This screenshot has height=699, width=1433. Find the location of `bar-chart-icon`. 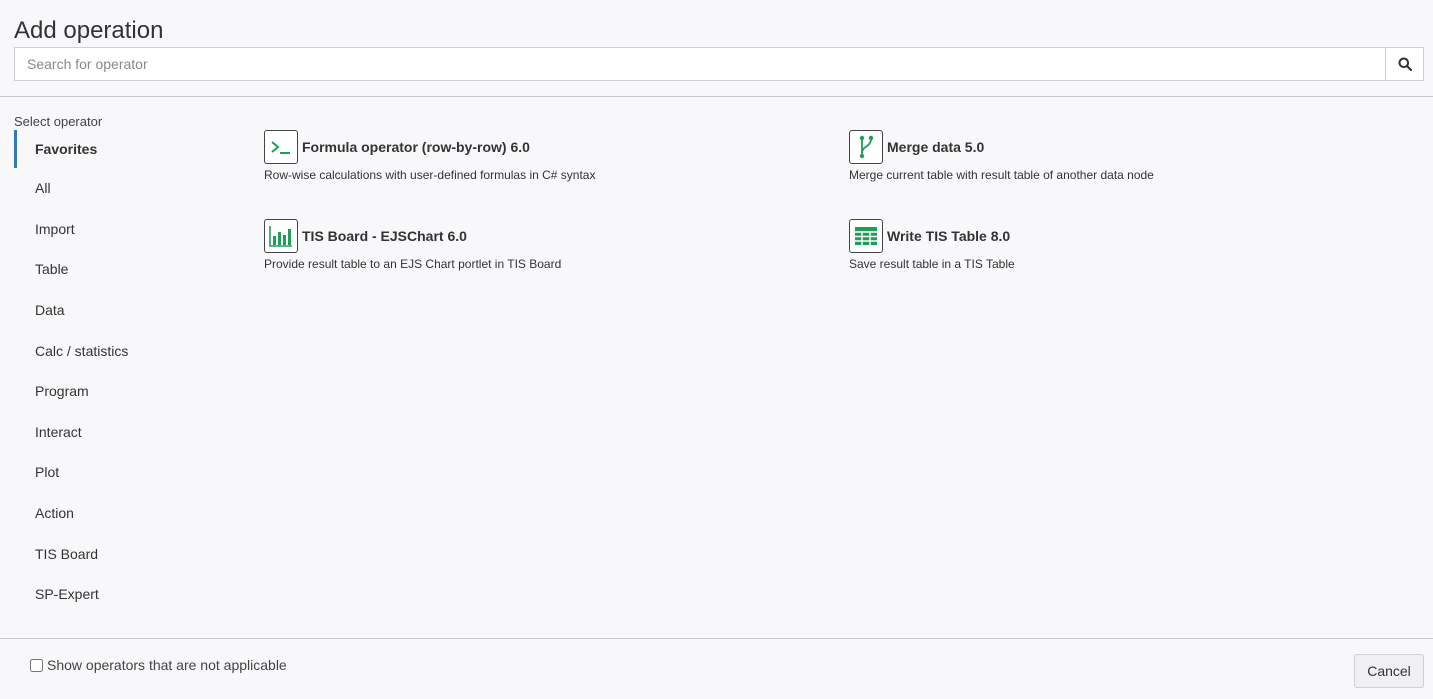

bar-chart-icon is located at coordinates (281, 236).